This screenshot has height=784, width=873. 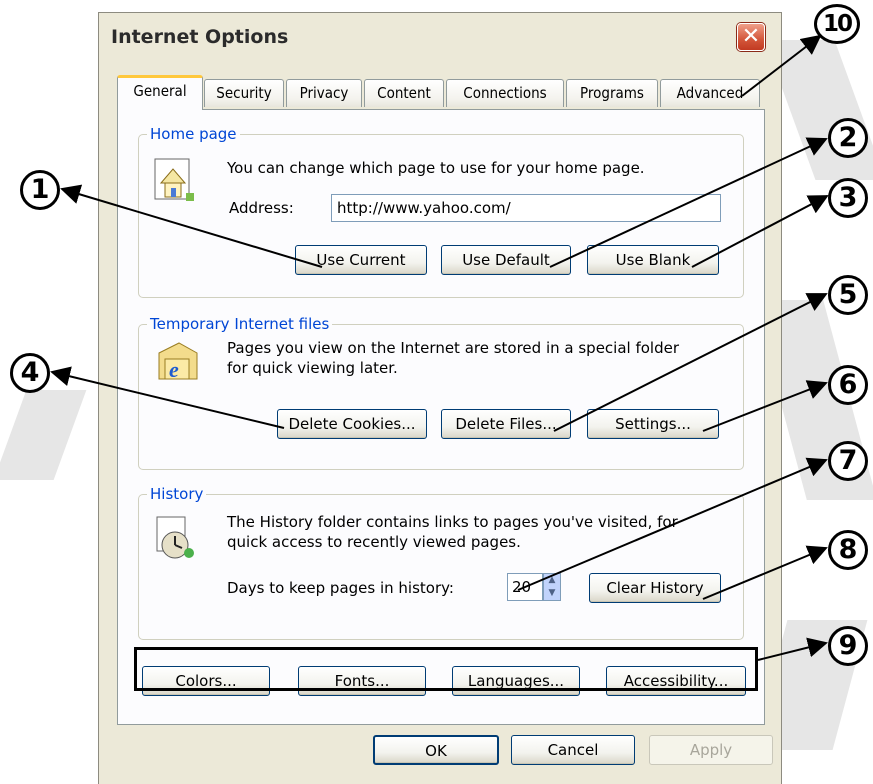 I want to click on history-clock-icon, so click(x=175, y=537).